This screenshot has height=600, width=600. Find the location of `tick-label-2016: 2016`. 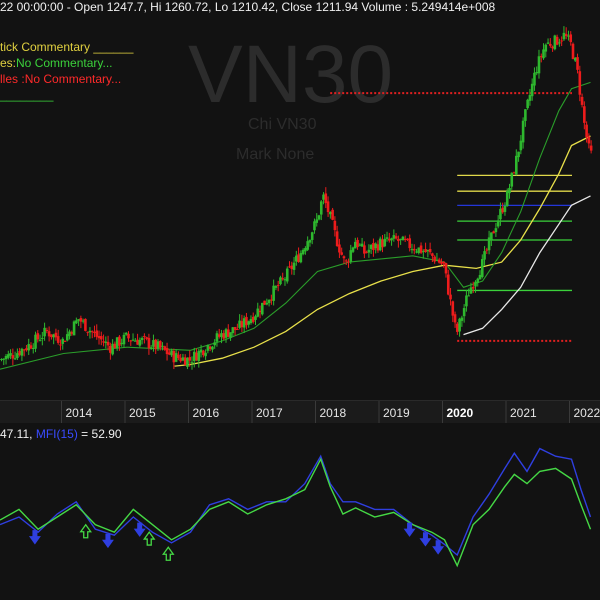

tick-label-2016: 2016 is located at coordinates (206, 413).